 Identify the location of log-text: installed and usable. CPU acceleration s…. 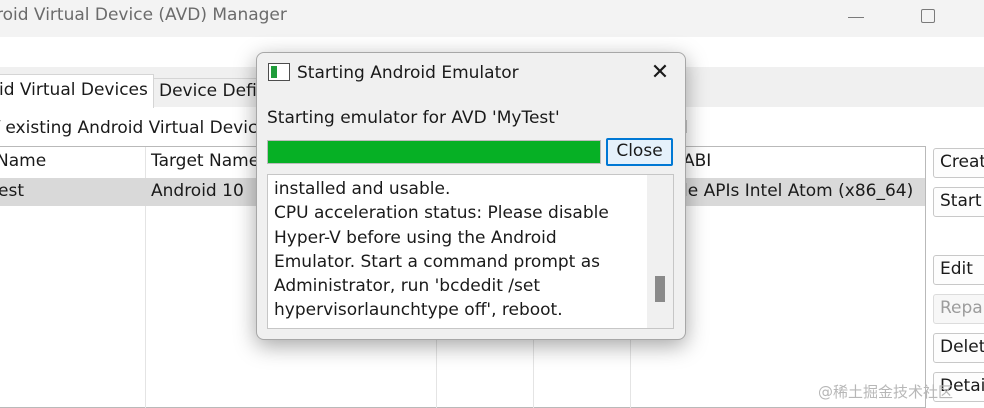
(459, 250).